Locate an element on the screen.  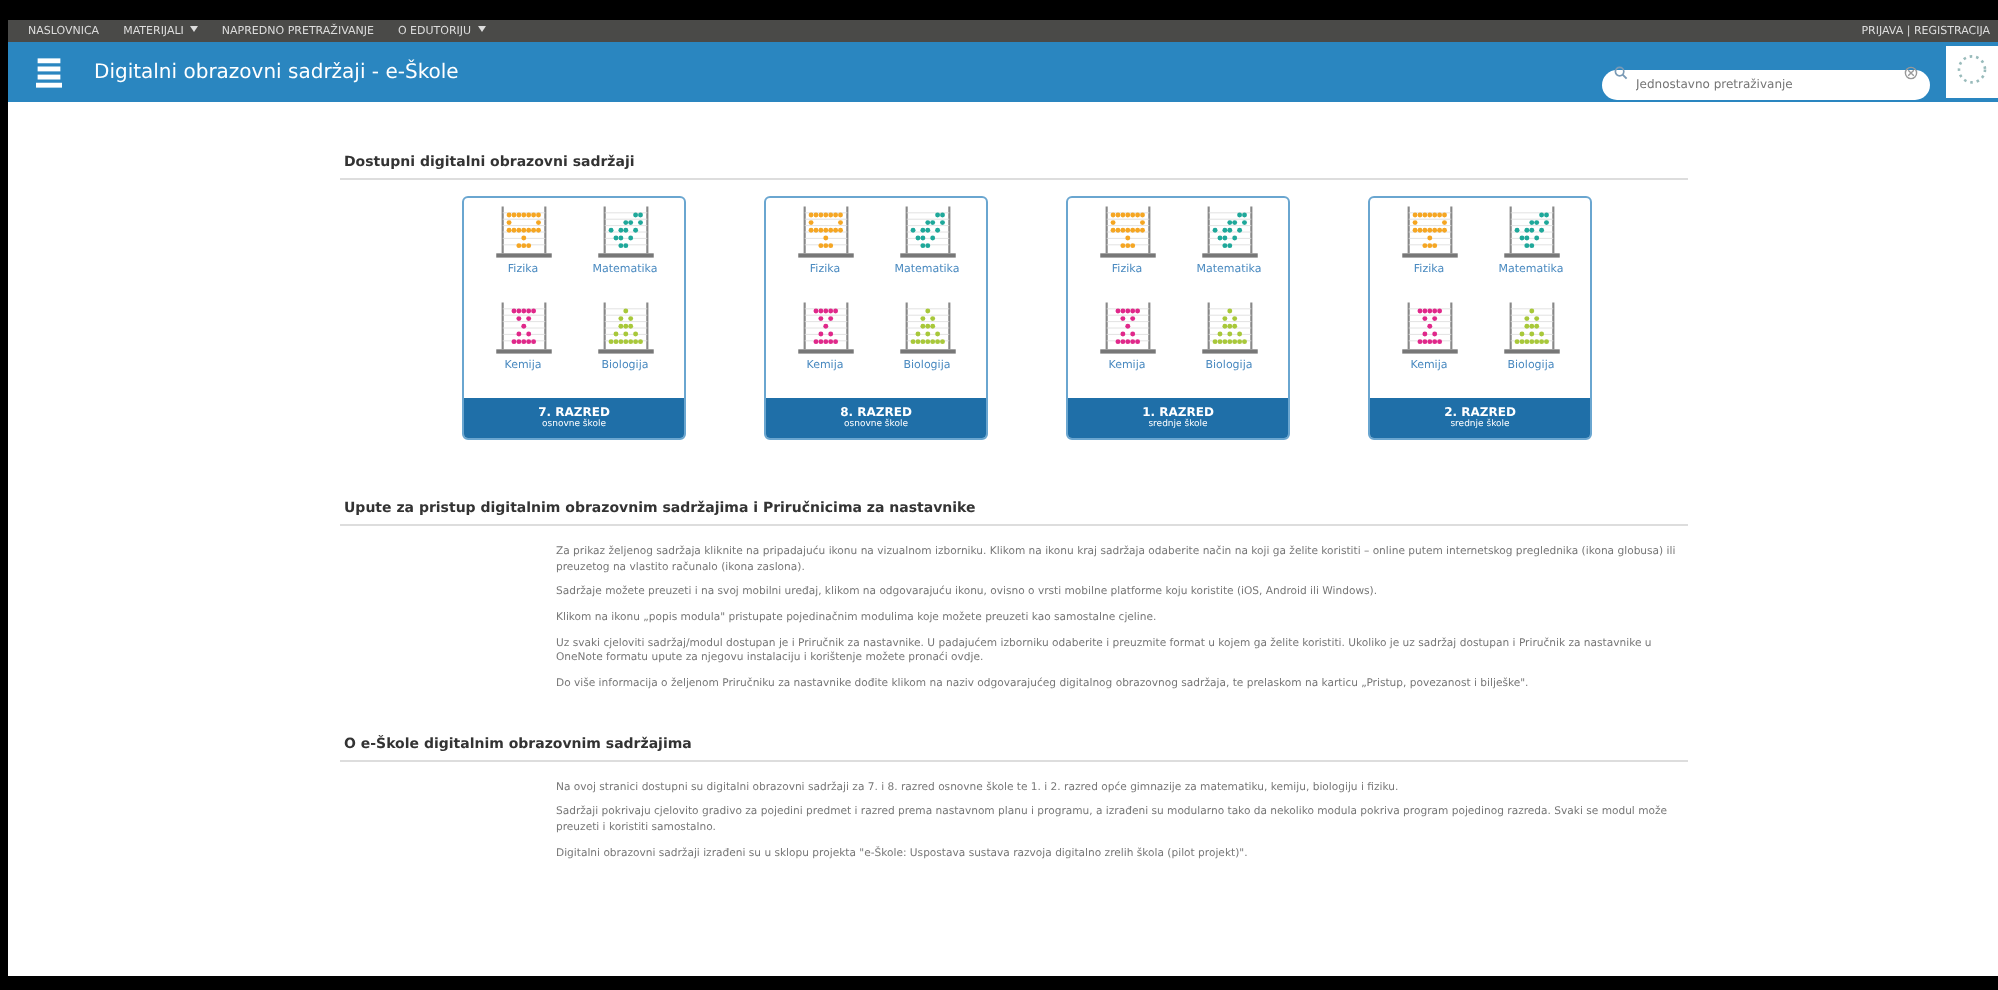
page-title: Digitalni obrazovni sadržaji - e-Škole is located at coordinates (276, 72).